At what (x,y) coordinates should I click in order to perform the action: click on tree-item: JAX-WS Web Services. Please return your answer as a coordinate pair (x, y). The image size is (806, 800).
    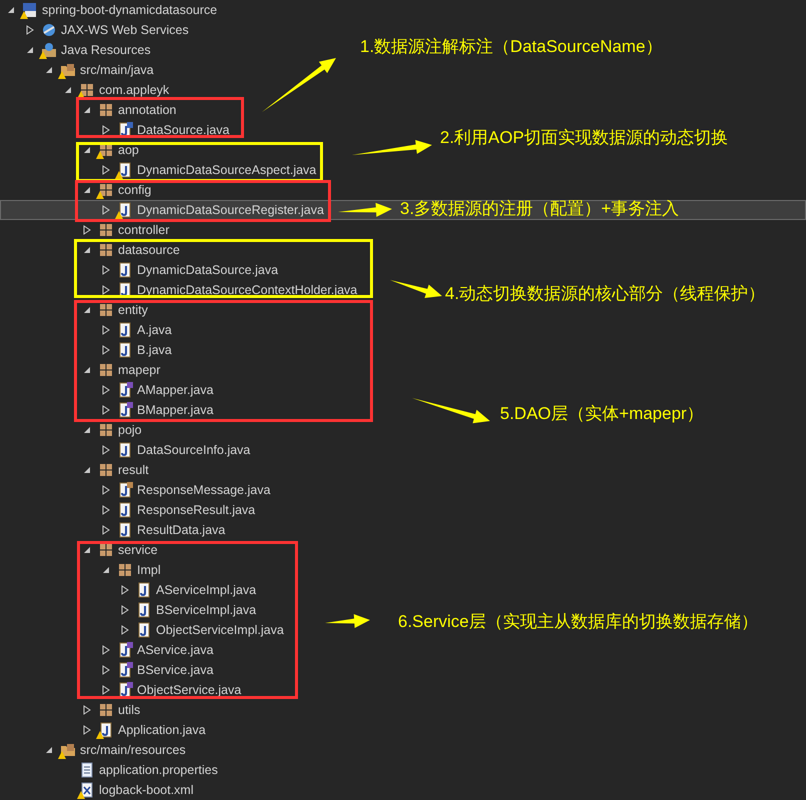
    Looking at the image, I should click on (107, 30).